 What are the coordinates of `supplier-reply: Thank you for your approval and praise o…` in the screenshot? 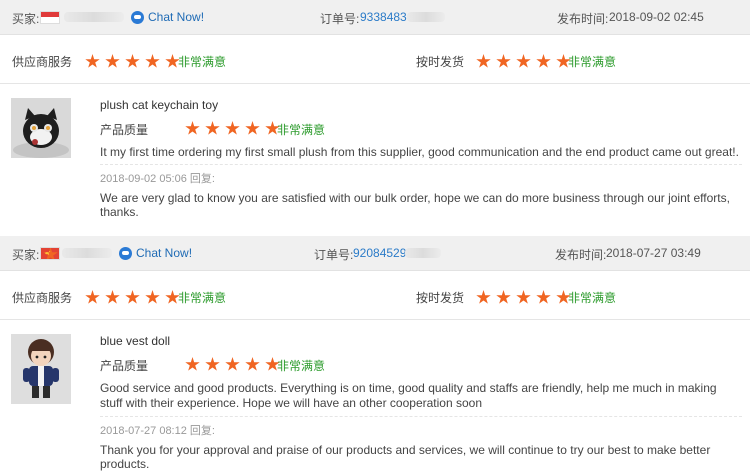 It's located at (405, 457).